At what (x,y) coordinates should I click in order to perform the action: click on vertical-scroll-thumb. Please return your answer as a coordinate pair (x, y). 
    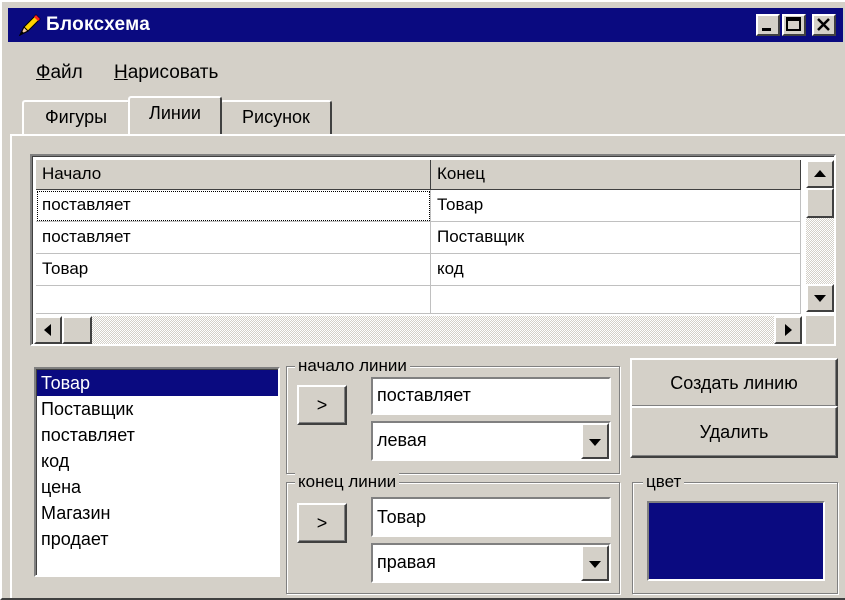
    Looking at the image, I should click on (820, 203).